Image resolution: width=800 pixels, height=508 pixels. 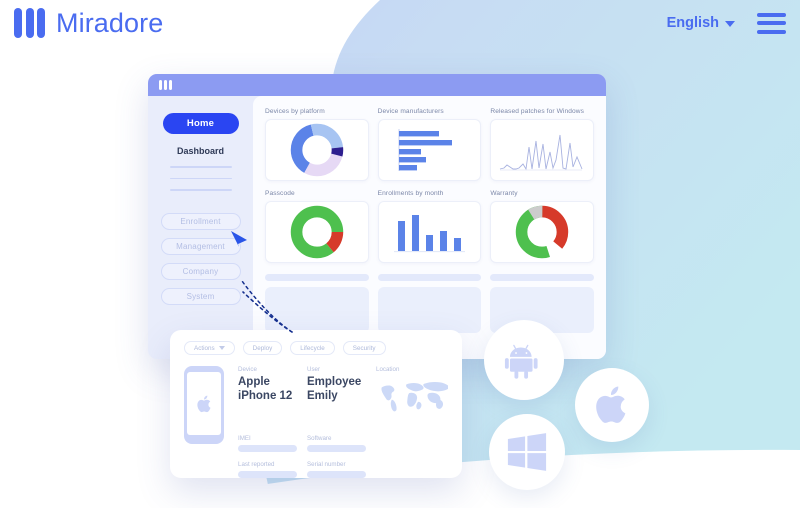 What do you see at coordinates (314, 369) in the screenshot?
I see `field-label: User` at bounding box center [314, 369].